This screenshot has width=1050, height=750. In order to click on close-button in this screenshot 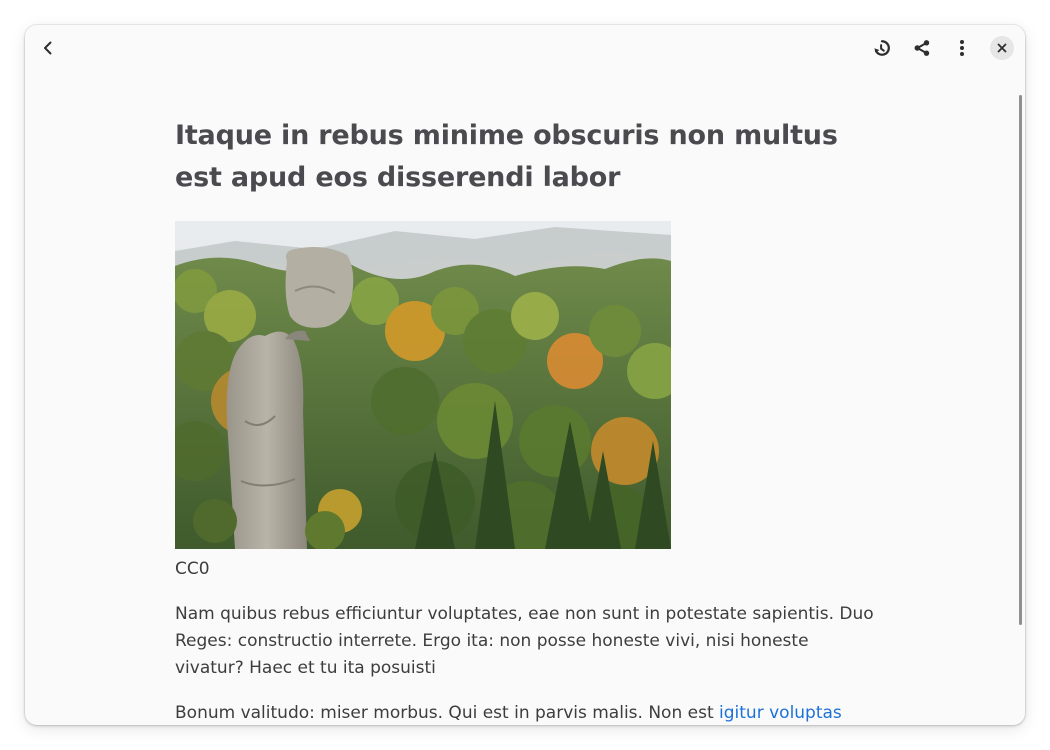, I will do `click(1002, 48)`.